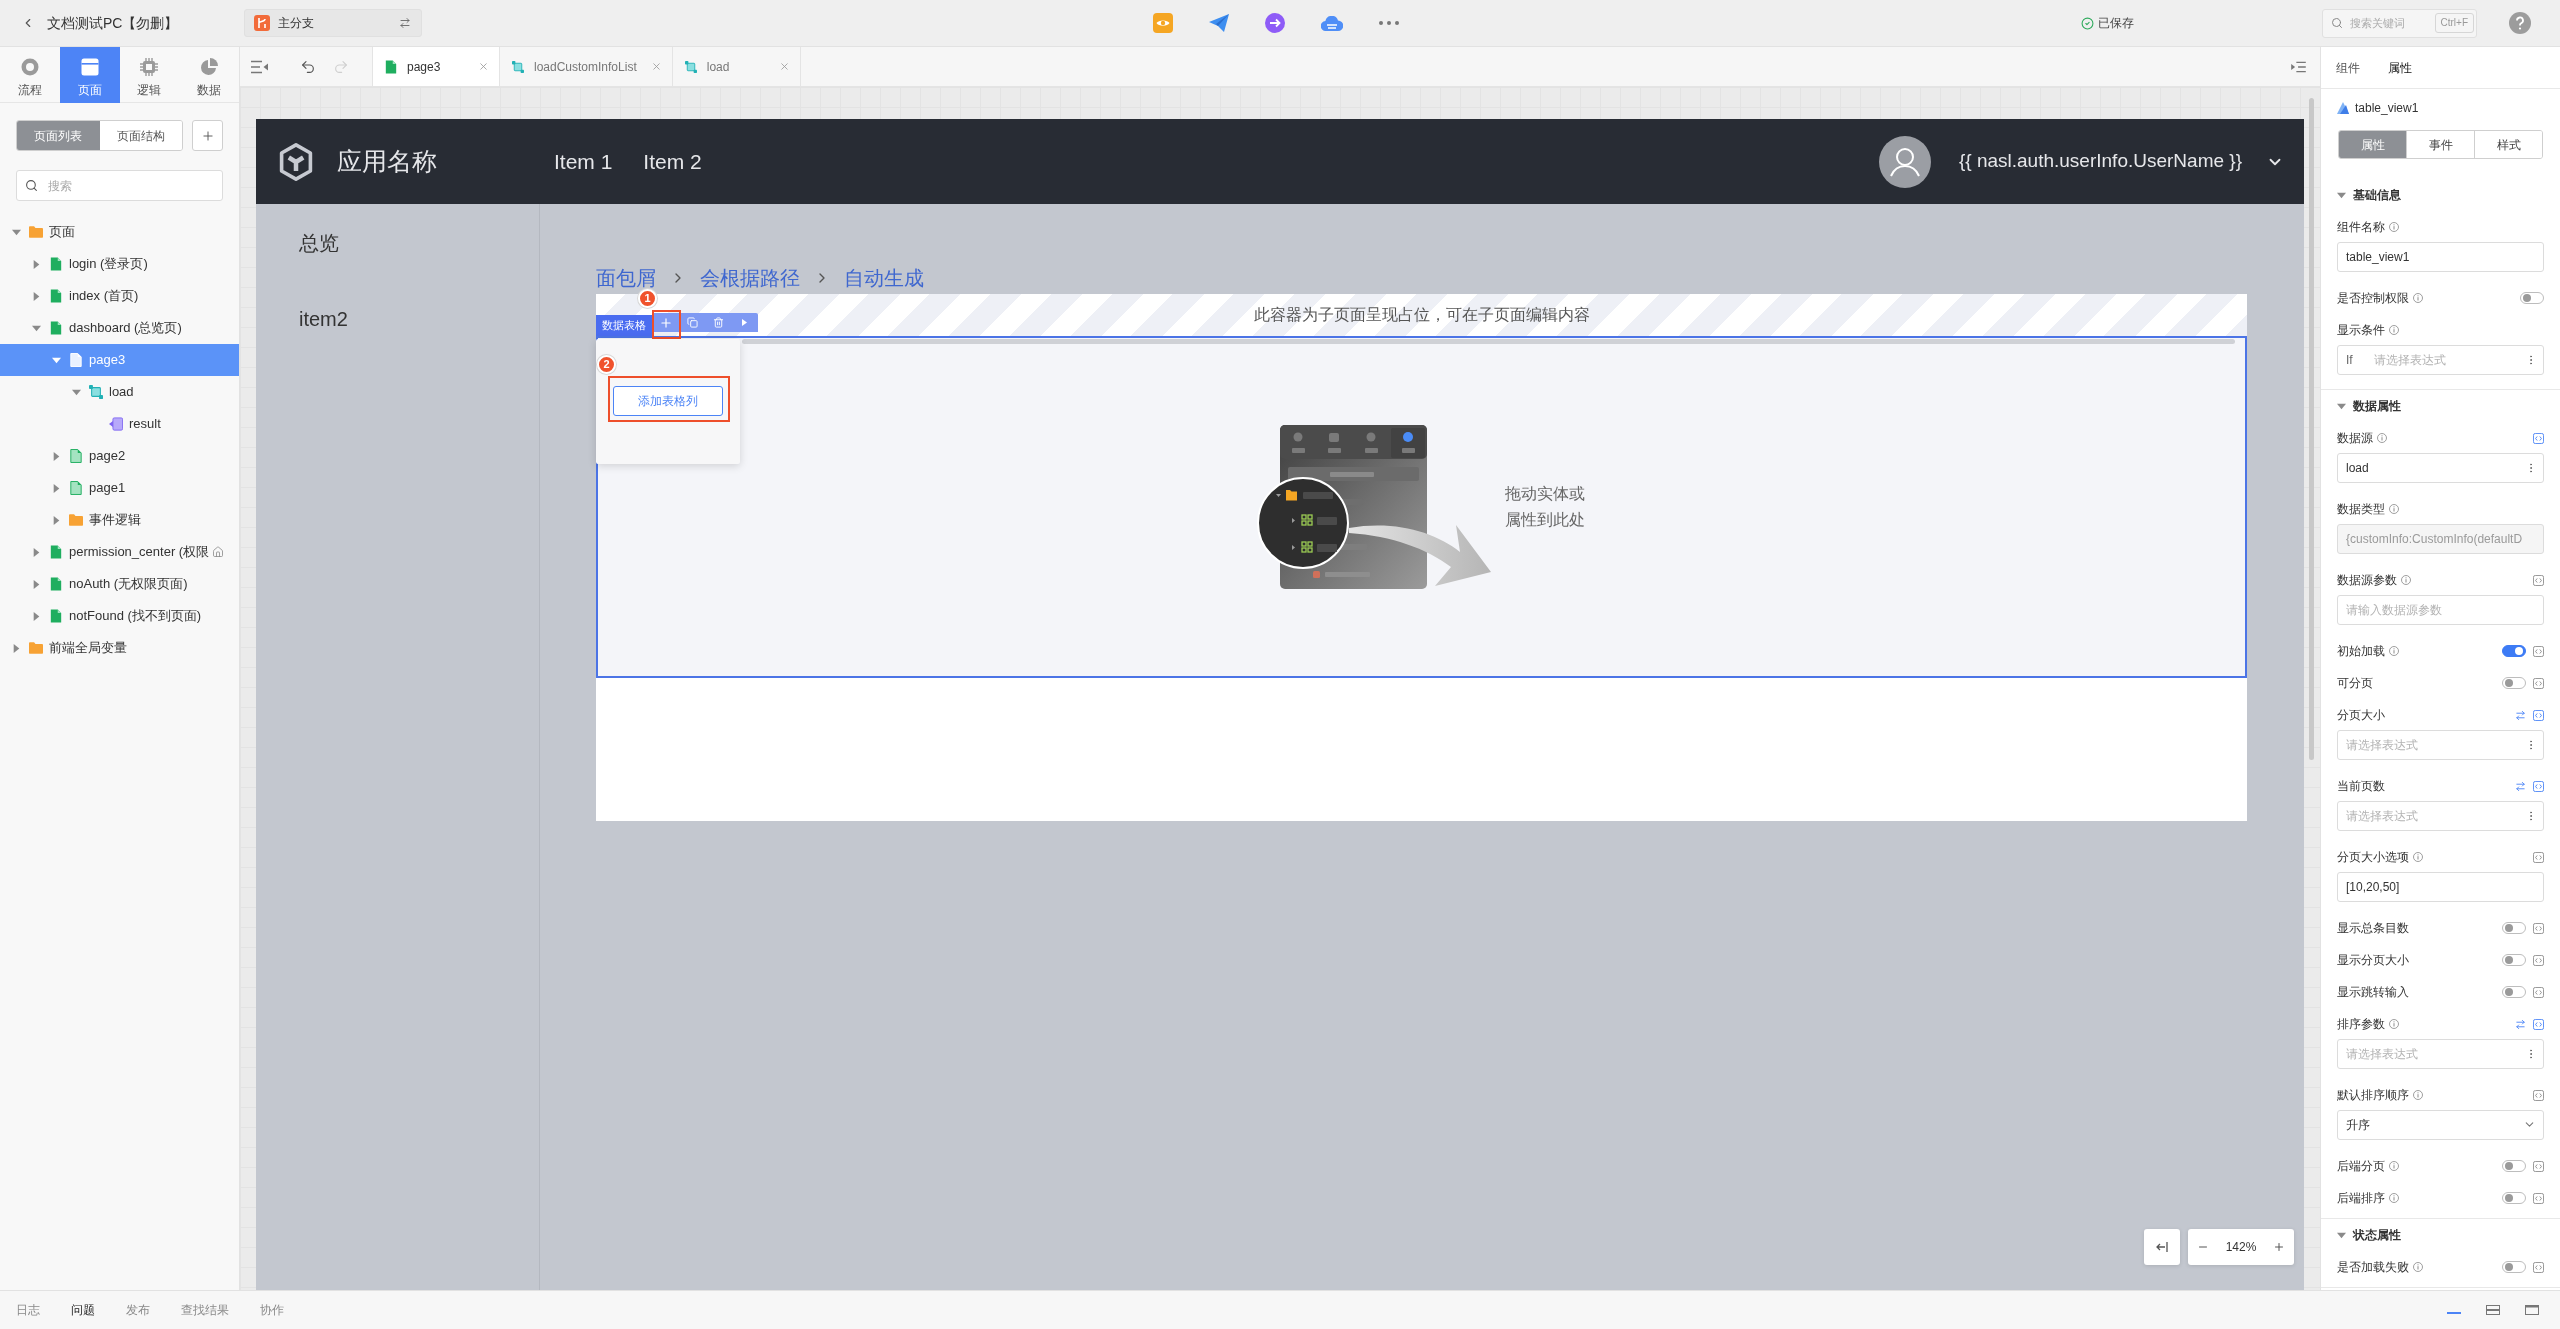 Image resolution: width=2560 pixels, height=1329 pixels. Describe the element at coordinates (2348, 67) in the screenshot. I see `panel-tab: 组件` at that location.